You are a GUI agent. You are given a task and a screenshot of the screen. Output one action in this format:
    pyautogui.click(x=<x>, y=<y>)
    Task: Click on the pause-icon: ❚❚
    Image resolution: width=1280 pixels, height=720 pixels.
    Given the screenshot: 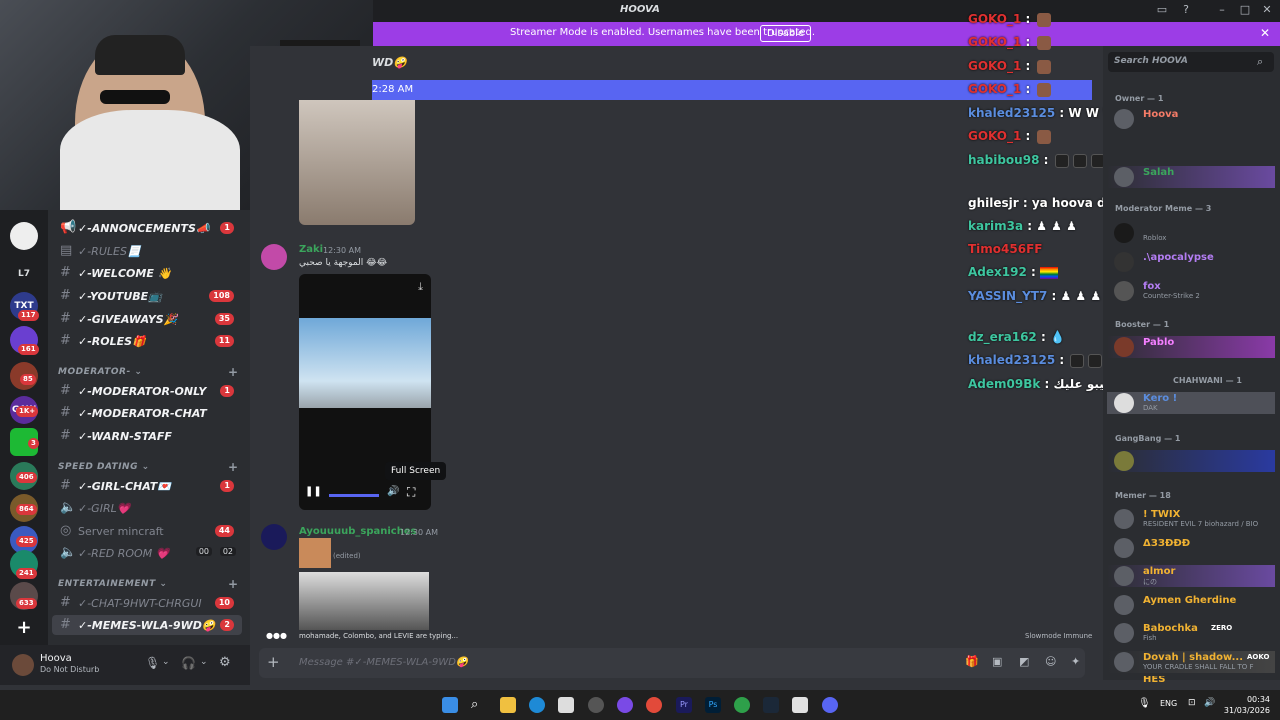 What is the action you would take?
    pyautogui.click(x=313, y=491)
    